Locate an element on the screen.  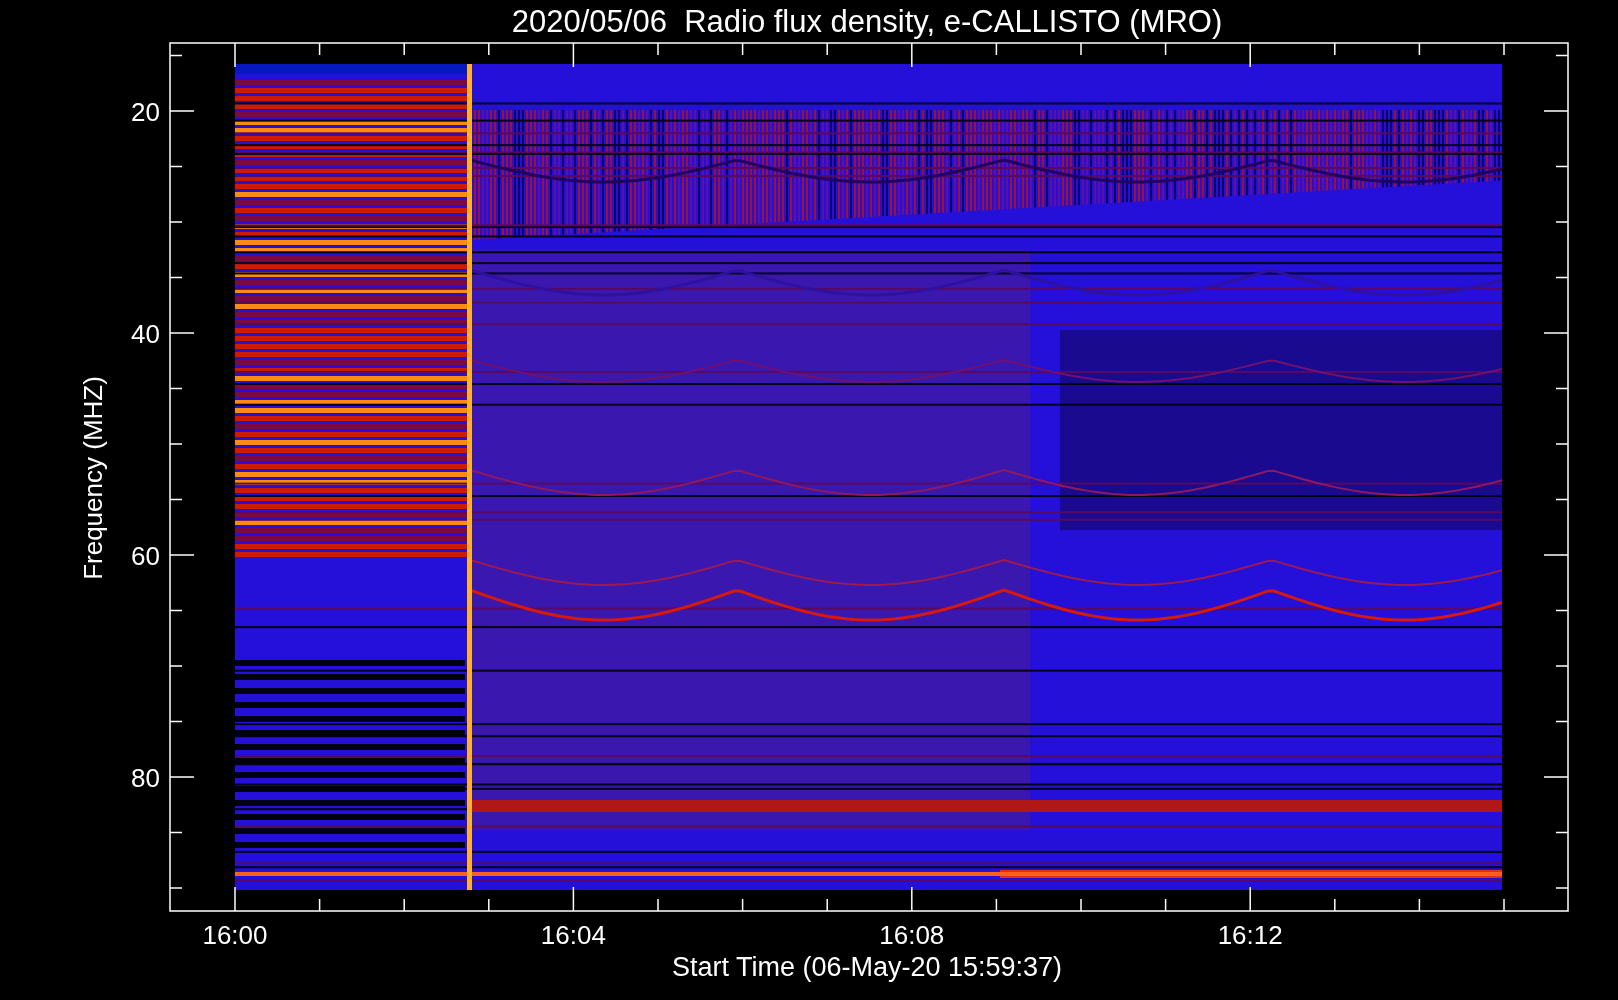
axis-tick-label: 60 is located at coordinates (145, 556).